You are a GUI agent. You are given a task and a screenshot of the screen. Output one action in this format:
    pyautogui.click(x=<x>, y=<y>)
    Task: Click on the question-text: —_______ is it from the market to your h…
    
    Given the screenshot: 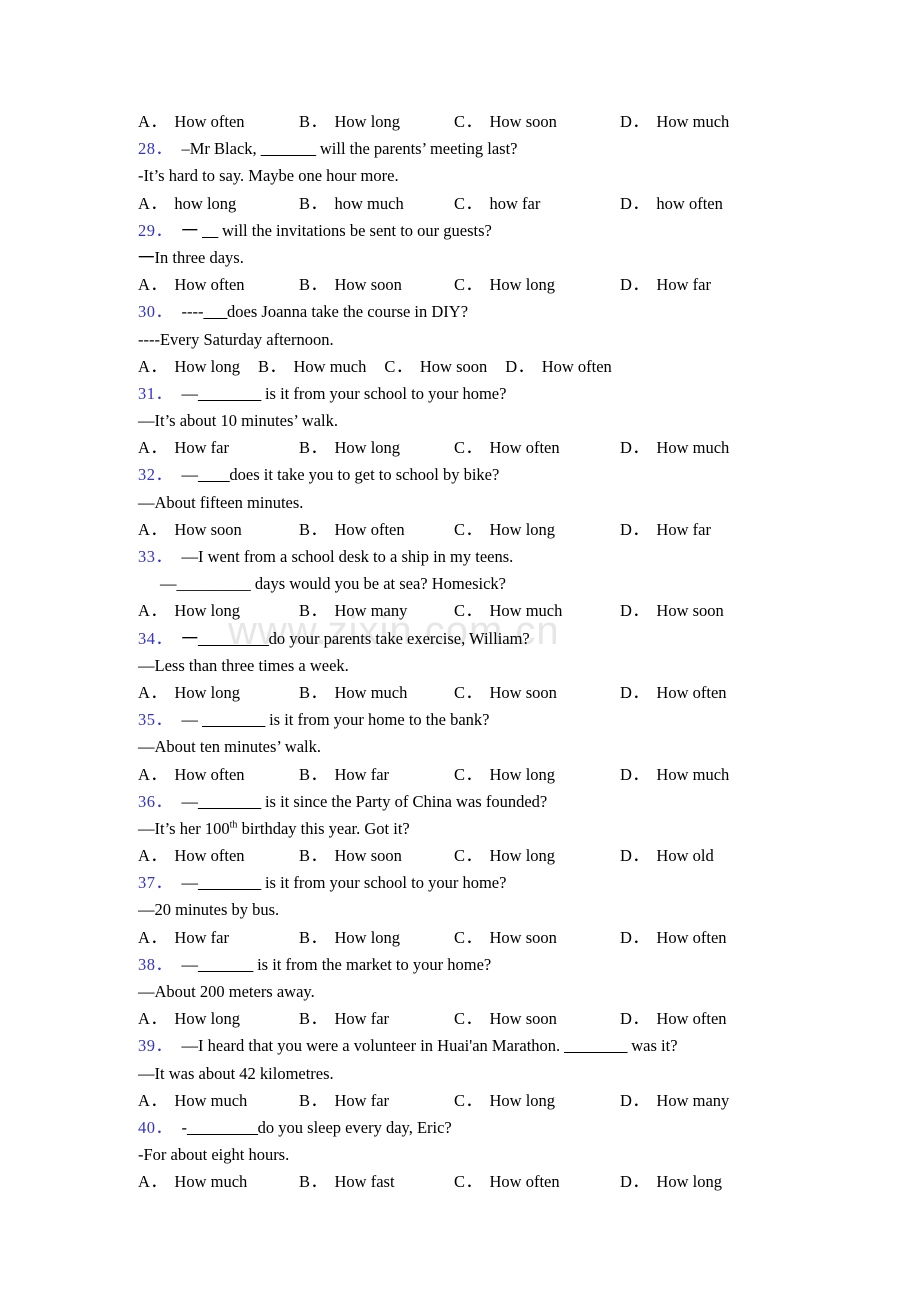 What is the action you would take?
    pyautogui.click(x=337, y=964)
    